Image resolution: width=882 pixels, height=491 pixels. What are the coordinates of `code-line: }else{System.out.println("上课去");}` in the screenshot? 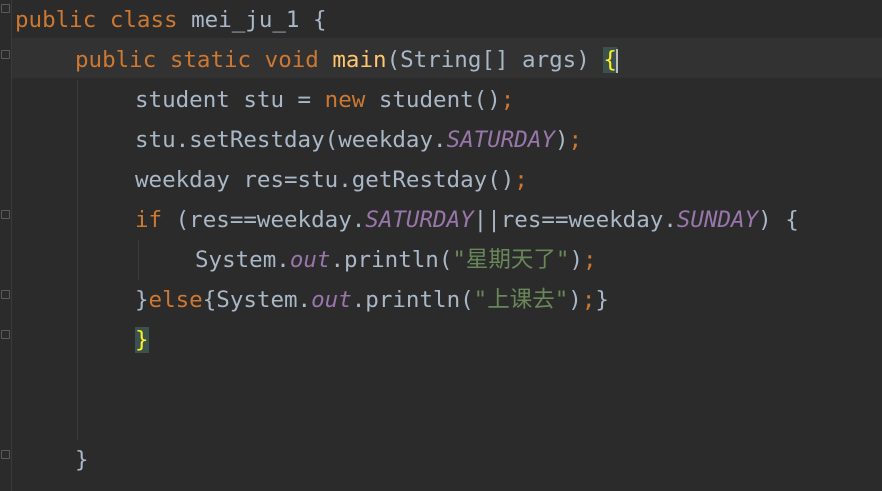 It's located at (372, 300).